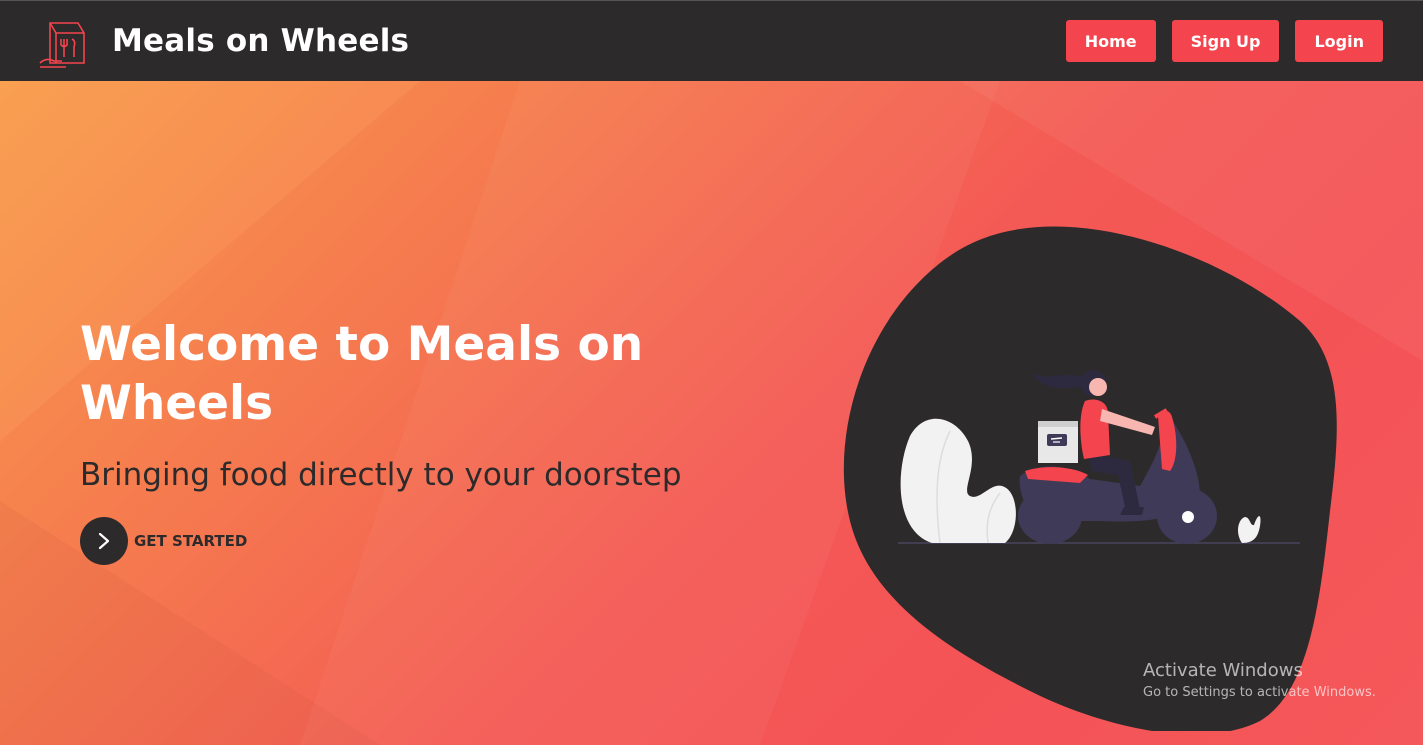 This screenshot has height=745, width=1423. I want to click on navbar: Meals on Wheels Home Sign Up Login, so click(711, 40).